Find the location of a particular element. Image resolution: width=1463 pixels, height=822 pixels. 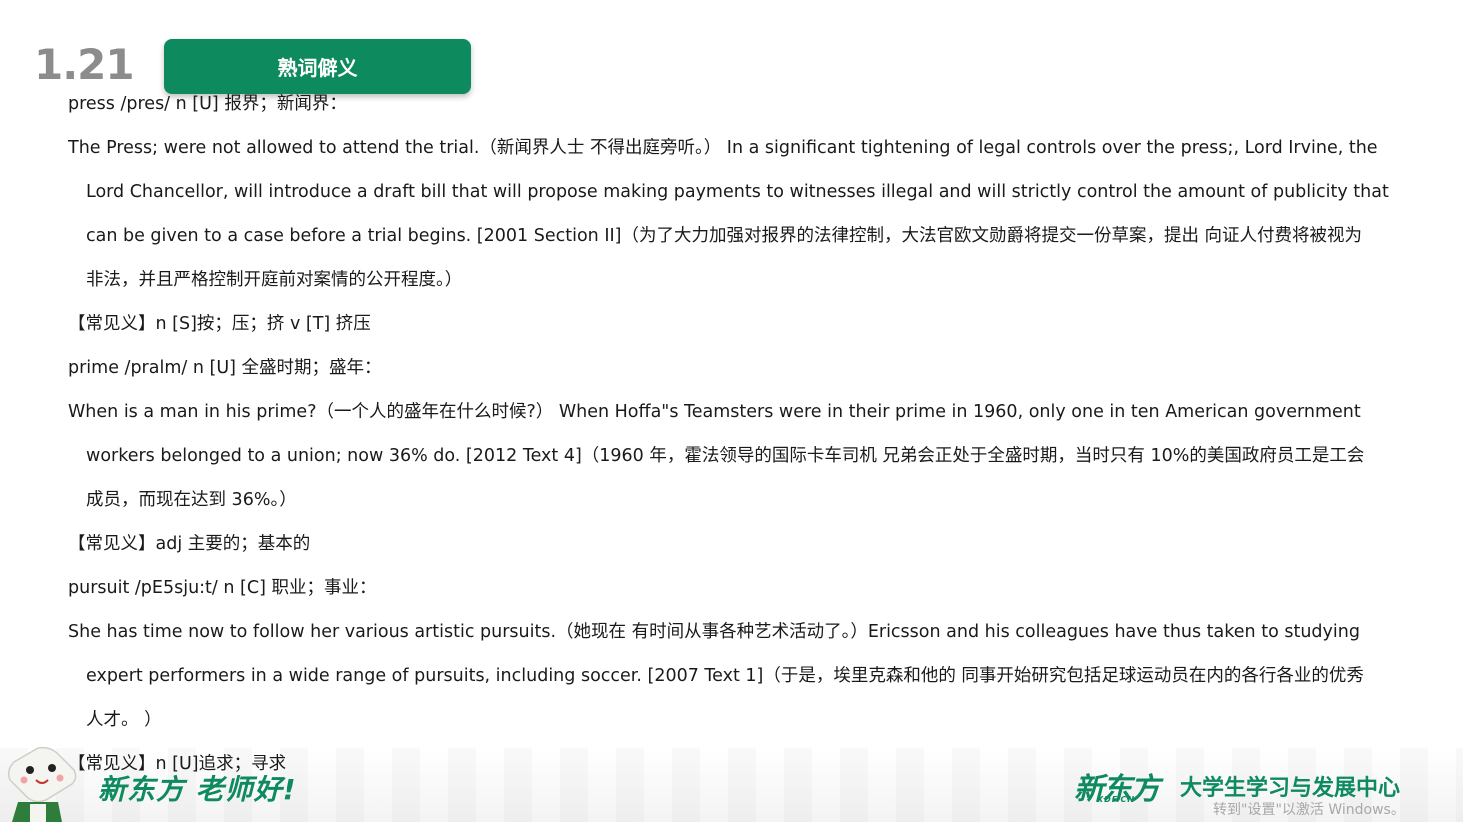

example-line: 成员，而现在达到 36%。） is located at coordinates (191, 500).